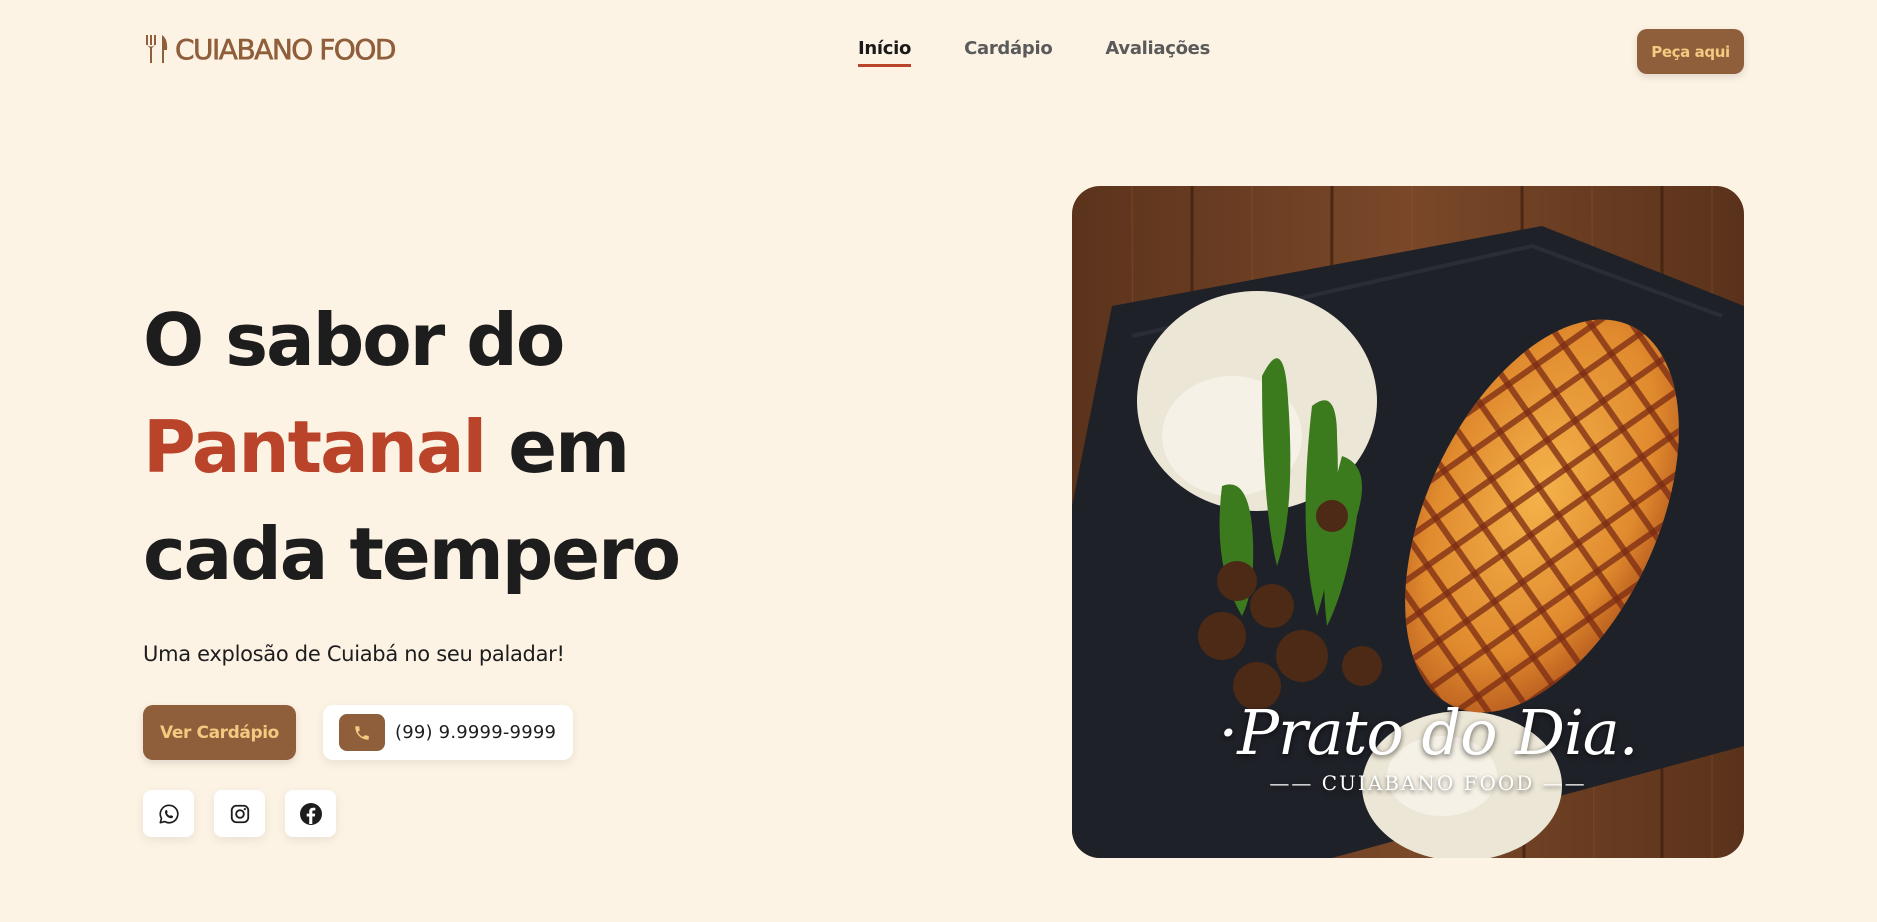  What do you see at coordinates (354, 340) in the screenshot?
I see `hero-title-line1: O sabor do` at bounding box center [354, 340].